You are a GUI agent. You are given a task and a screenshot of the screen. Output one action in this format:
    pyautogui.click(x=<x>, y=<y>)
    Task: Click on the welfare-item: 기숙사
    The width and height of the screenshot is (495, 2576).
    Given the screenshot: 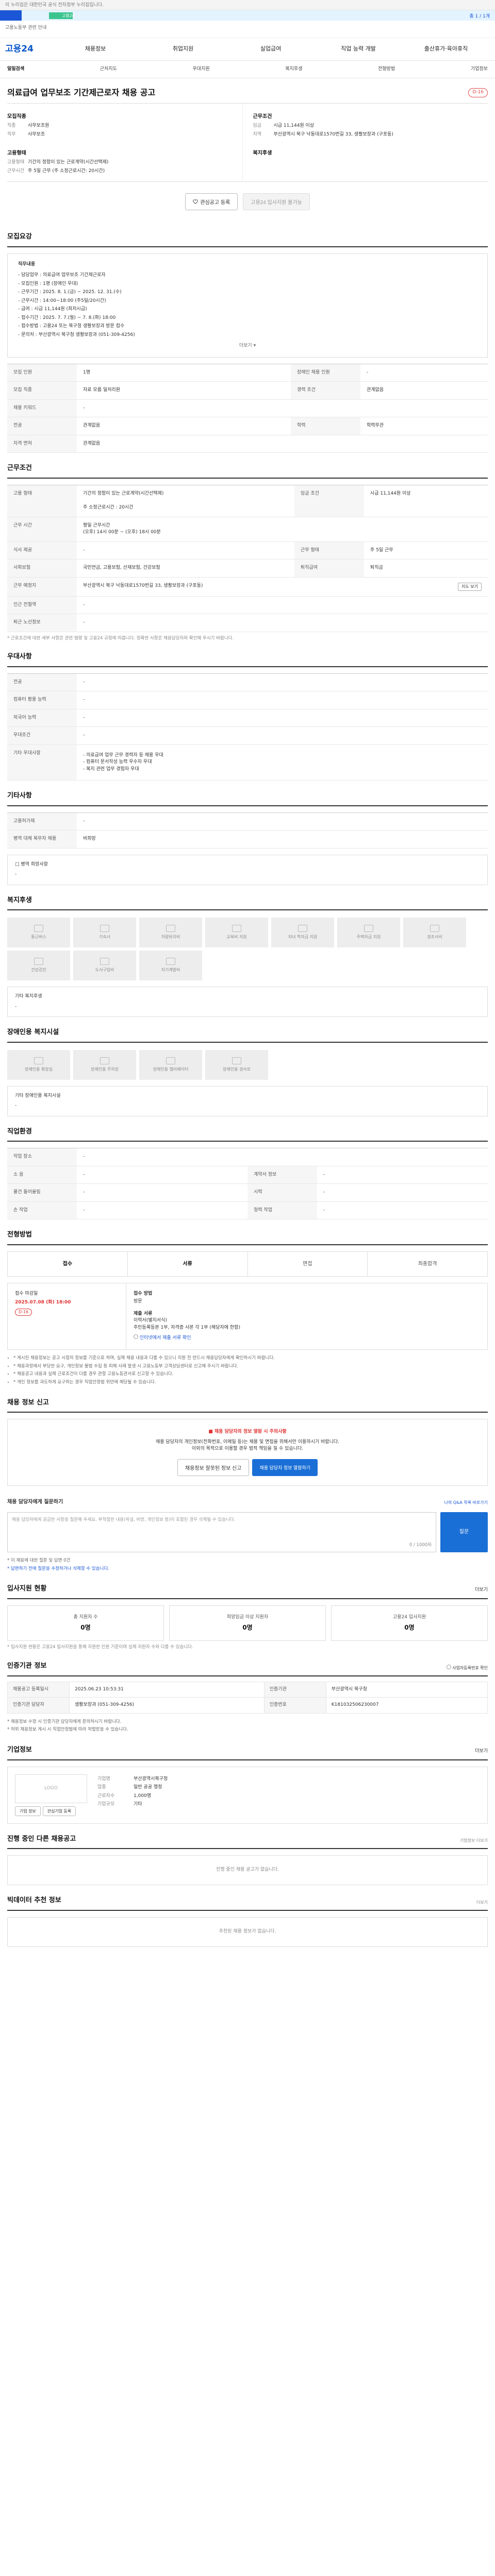 What is the action you would take?
    pyautogui.click(x=105, y=933)
    